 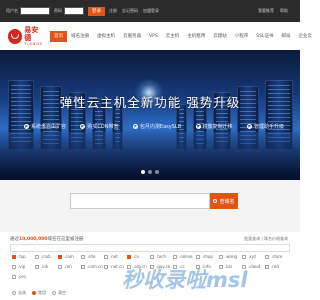 I want to click on select-option: 清空, so click(x=59, y=293).